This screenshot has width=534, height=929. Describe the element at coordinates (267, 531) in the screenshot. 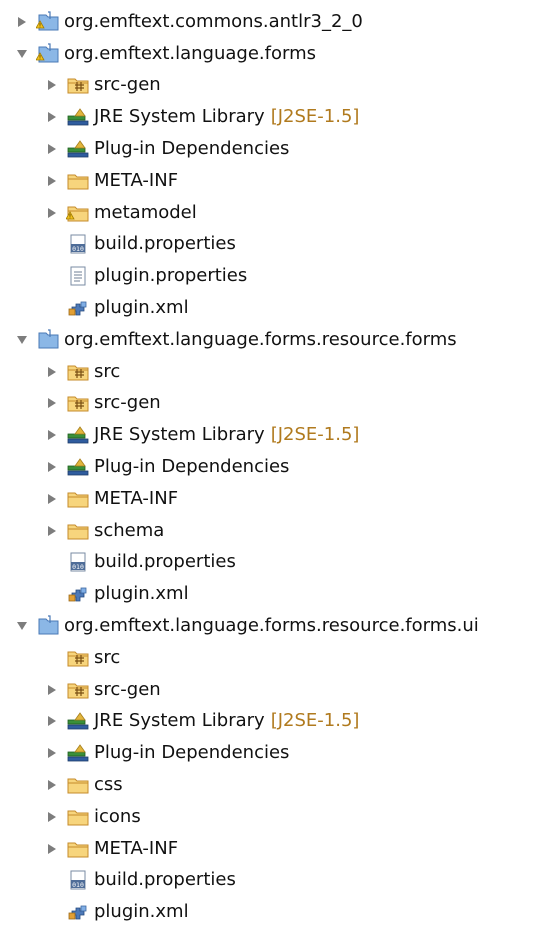

I see `tree-row: schema` at that location.